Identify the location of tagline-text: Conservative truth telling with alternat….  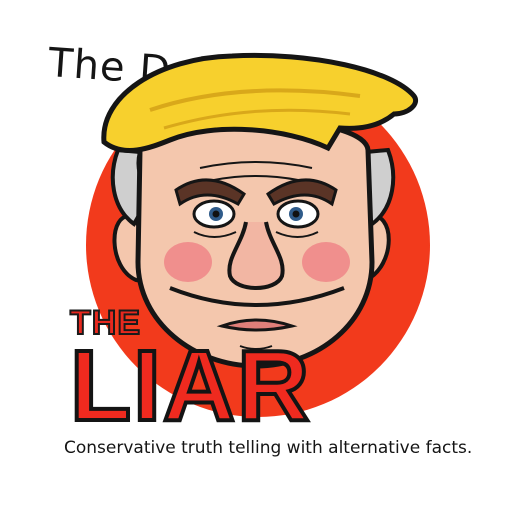
(268, 448).